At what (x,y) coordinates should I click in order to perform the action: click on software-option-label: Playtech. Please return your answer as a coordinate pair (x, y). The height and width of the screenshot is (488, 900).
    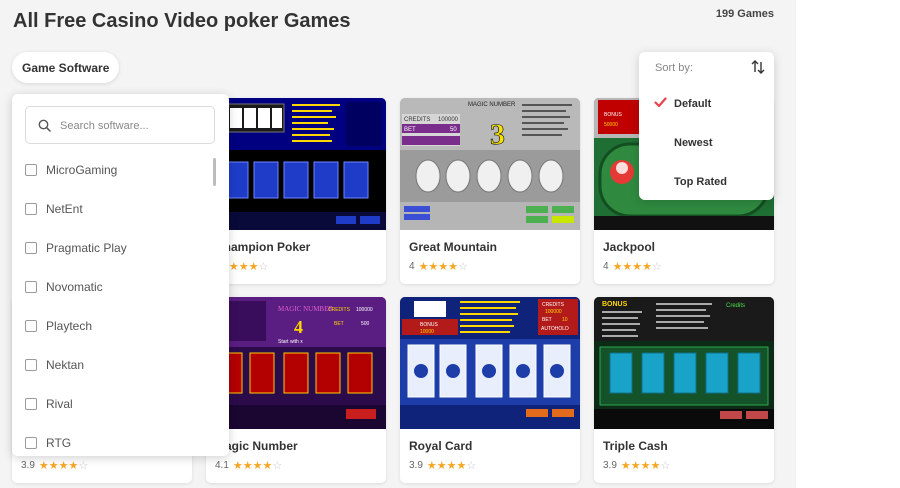
    Looking at the image, I should click on (69, 325).